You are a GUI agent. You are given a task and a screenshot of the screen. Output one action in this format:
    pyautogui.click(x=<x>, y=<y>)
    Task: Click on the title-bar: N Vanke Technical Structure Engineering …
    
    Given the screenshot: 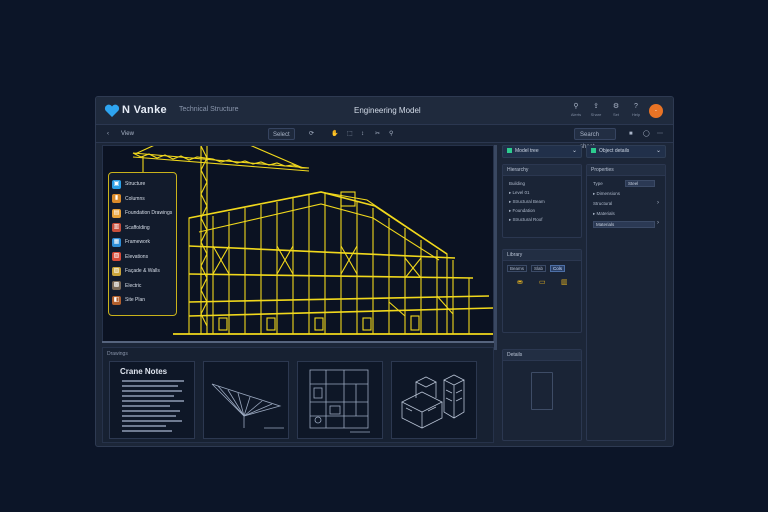 What is the action you would take?
    pyautogui.click(x=384, y=111)
    